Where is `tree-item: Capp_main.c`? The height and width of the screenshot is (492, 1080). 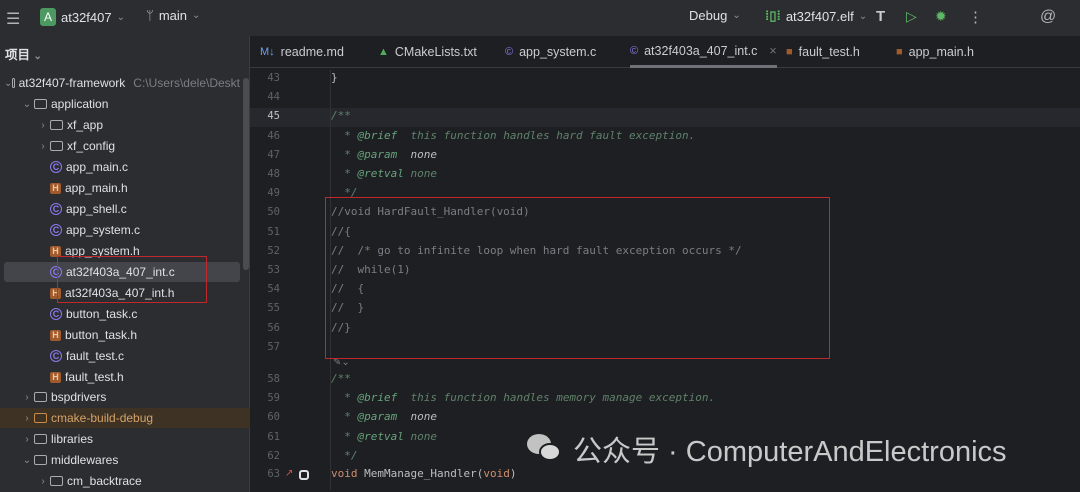 tree-item: Capp_main.c is located at coordinates (122, 167).